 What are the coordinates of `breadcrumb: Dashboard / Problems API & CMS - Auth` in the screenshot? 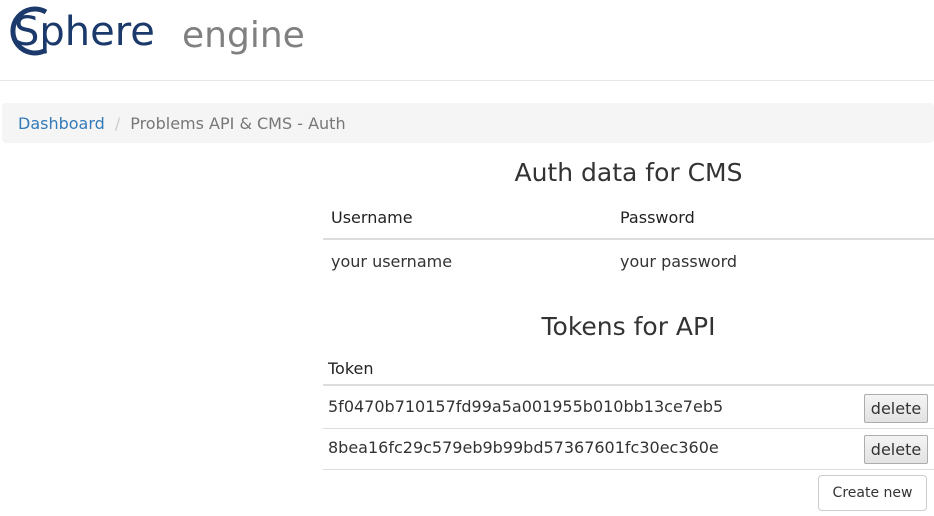 It's located at (468, 123).